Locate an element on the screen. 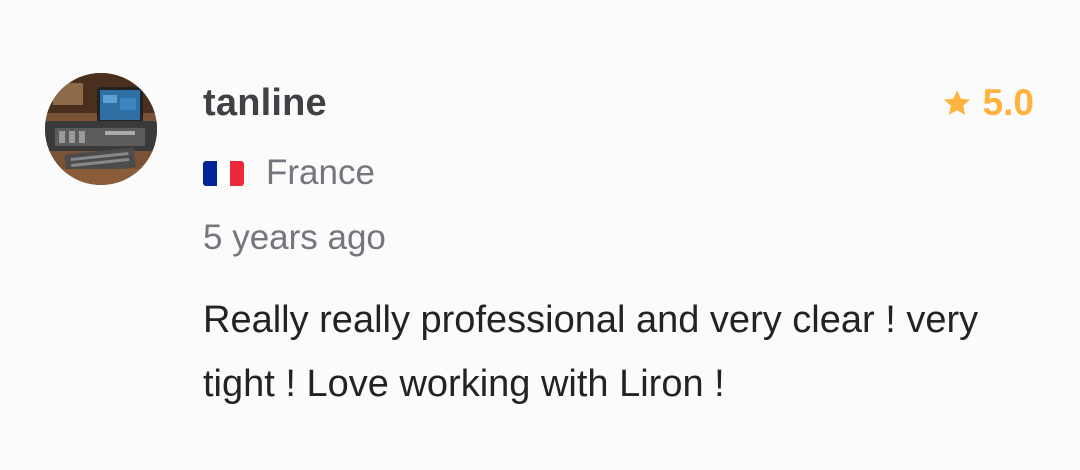  rating-value: 5.0 is located at coordinates (1008, 102).